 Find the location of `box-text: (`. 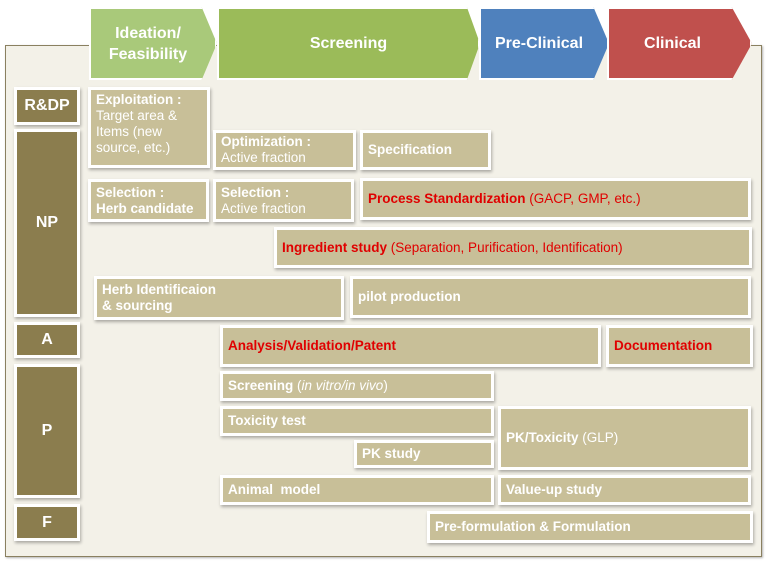

box-text: ( is located at coordinates (297, 385).